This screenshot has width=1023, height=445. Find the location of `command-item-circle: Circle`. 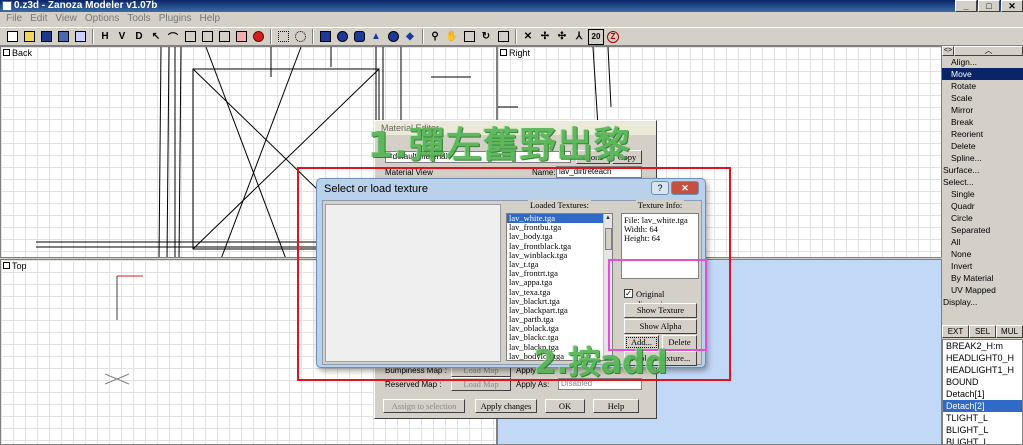

command-item-circle: Circle is located at coordinates (982, 218).